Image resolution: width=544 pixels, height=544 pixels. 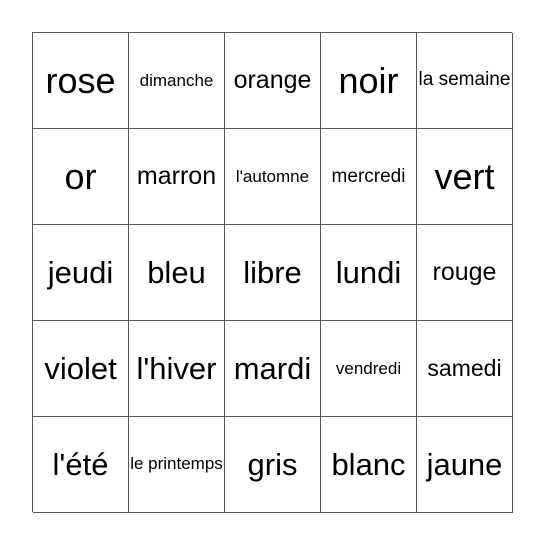 I want to click on bingo-cell: mercredi, so click(x=369, y=177).